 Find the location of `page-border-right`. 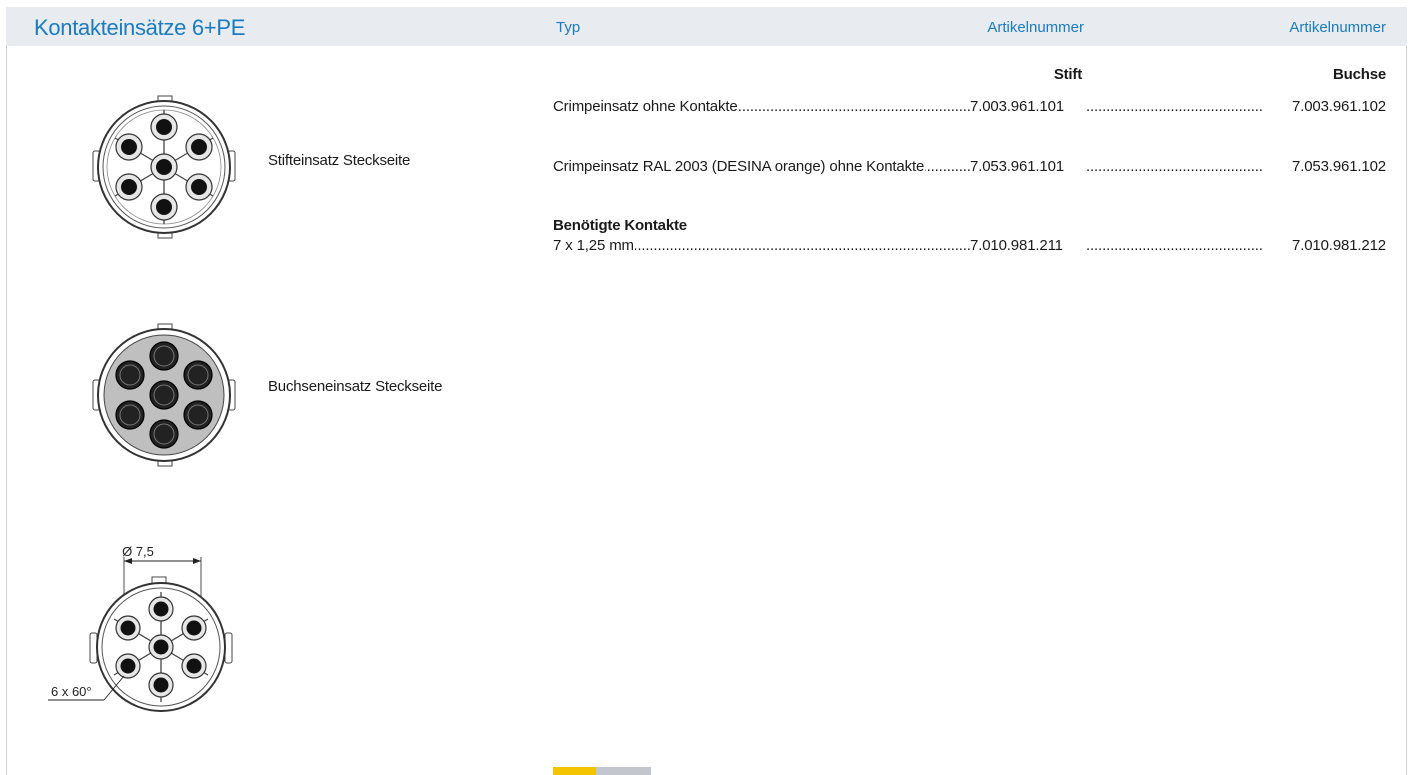

page-border-right is located at coordinates (1406, 410).